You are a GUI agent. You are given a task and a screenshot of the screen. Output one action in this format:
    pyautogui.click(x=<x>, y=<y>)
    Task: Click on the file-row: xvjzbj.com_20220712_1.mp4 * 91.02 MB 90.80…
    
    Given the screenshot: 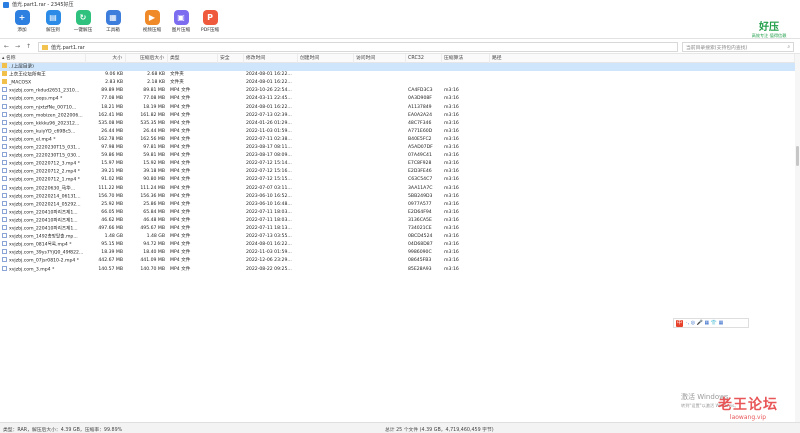 What is the action you would take?
    pyautogui.click(x=397, y=180)
    